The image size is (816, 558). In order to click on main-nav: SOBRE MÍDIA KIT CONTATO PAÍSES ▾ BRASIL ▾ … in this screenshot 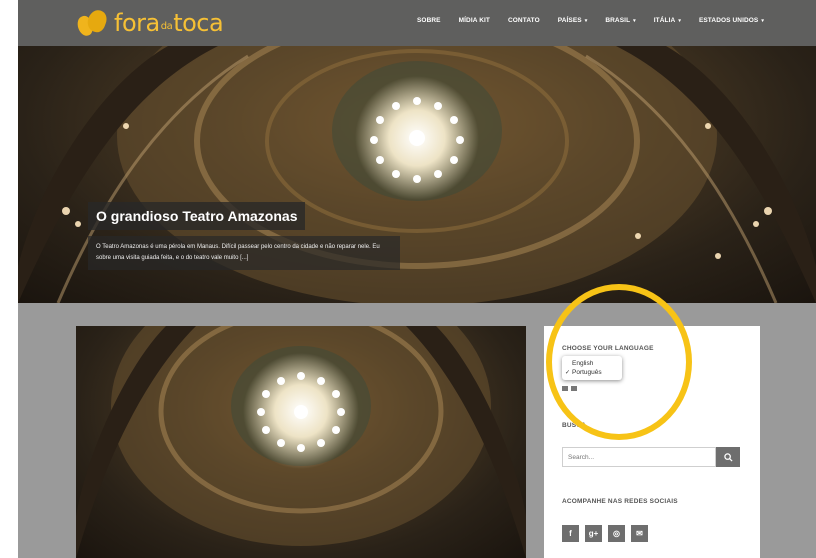, I will do `click(590, 20)`.